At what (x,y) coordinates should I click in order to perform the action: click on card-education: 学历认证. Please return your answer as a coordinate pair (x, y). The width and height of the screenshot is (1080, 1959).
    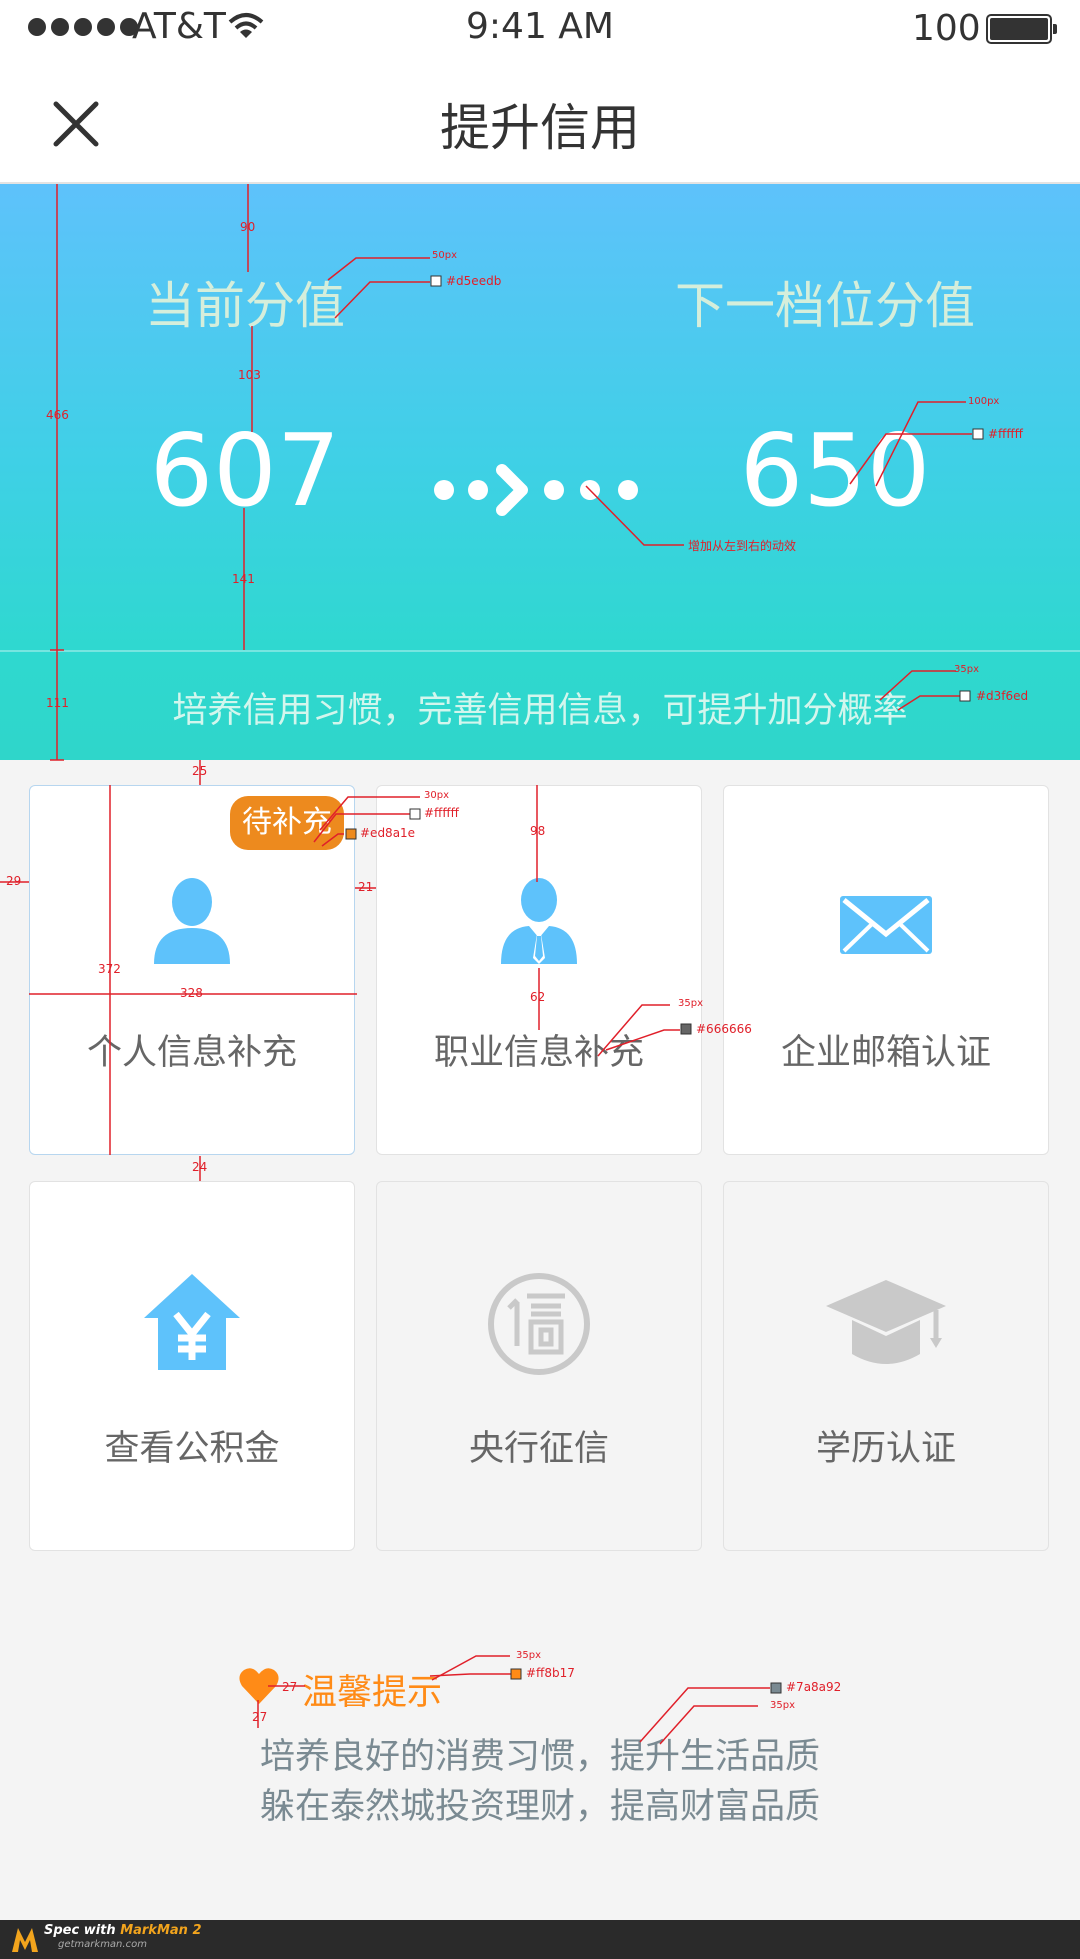
    Looking at the image, I should click on (886, 1366).